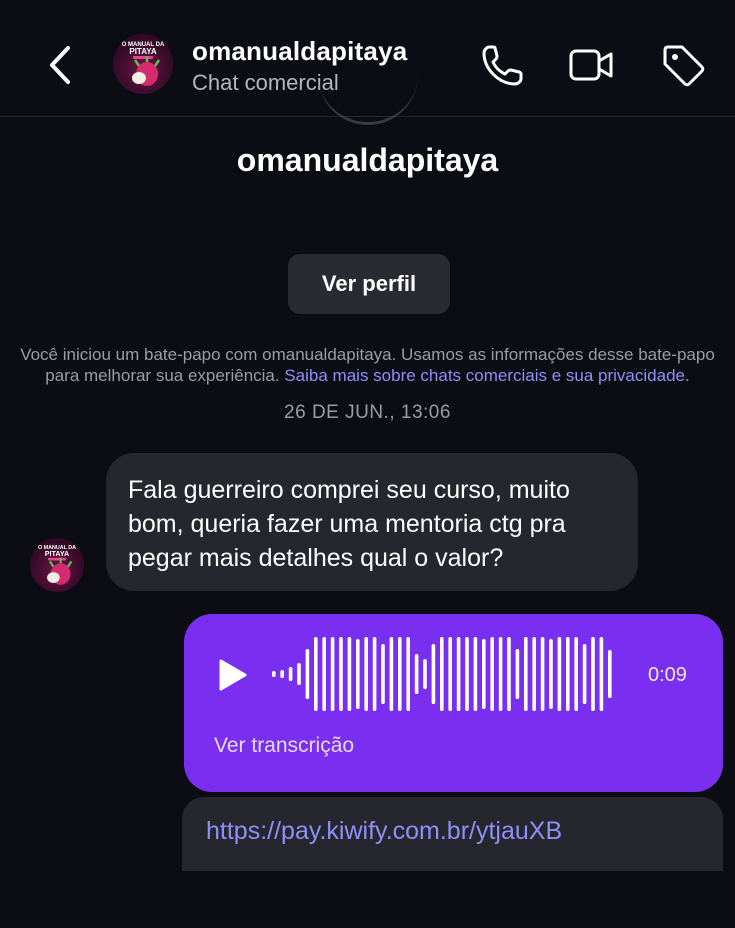 The width and height of the screenshot is (735, 928). Describe the element at coordinates (60, 65) in the screenshot. I see `chevron-left-icon` at that location.